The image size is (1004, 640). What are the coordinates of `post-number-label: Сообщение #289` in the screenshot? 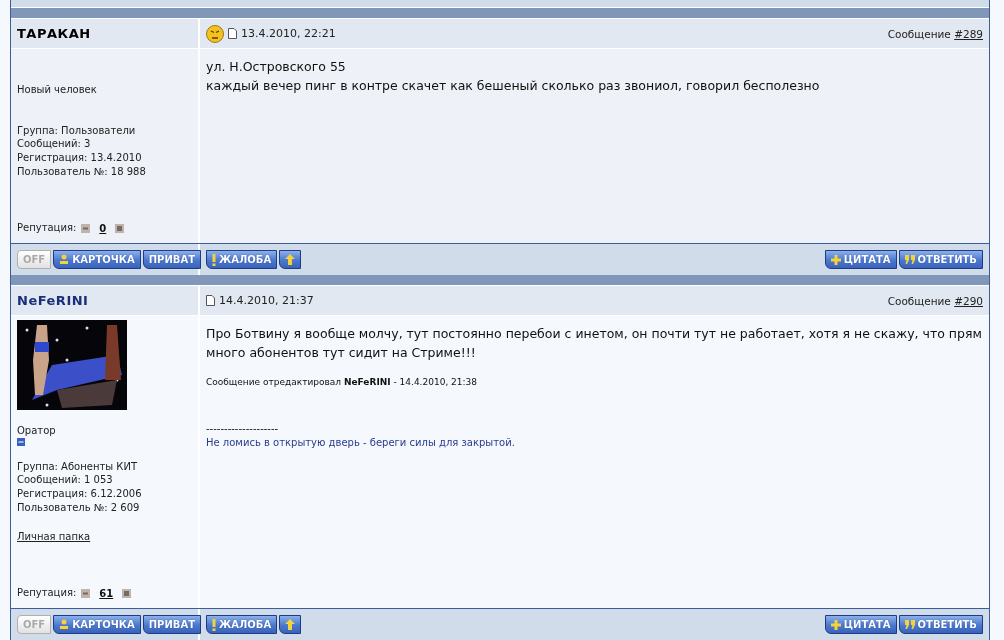 It's located at (935, 33).